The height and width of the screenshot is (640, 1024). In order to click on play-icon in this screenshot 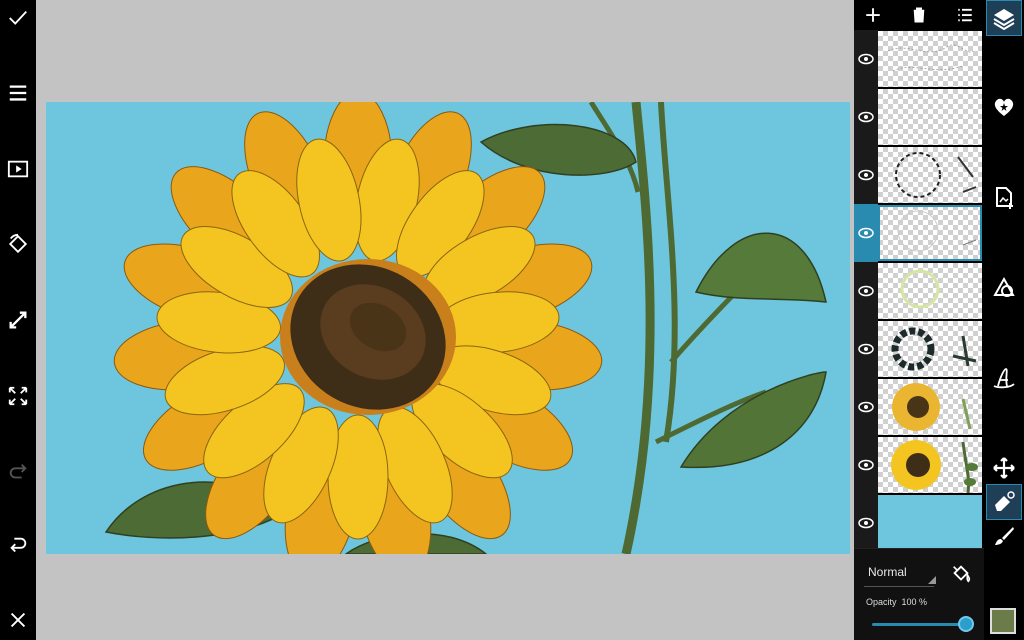, I will do `click(18, 169)`.